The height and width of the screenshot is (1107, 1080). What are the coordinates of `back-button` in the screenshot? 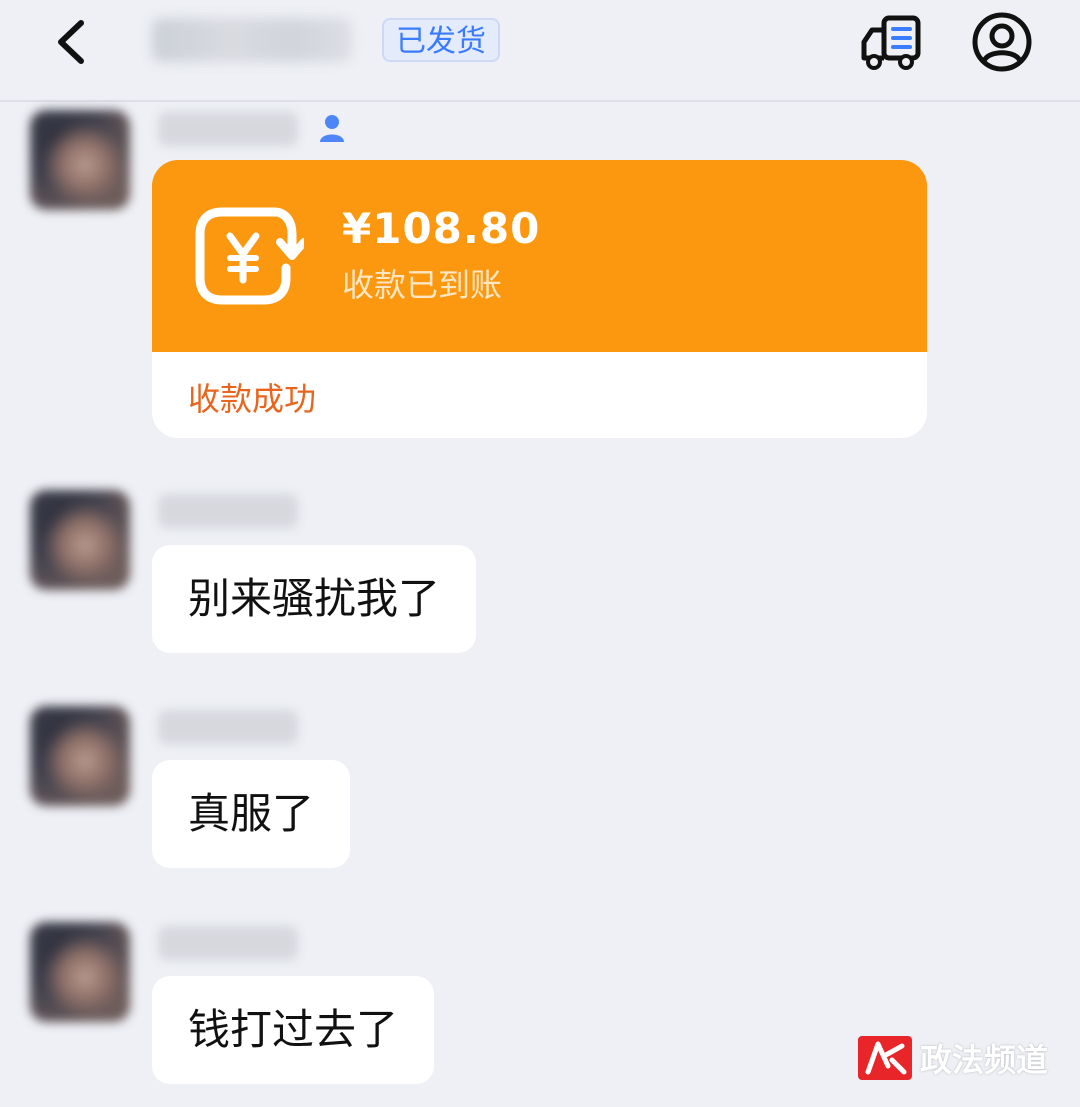 It's located at (70, 42).